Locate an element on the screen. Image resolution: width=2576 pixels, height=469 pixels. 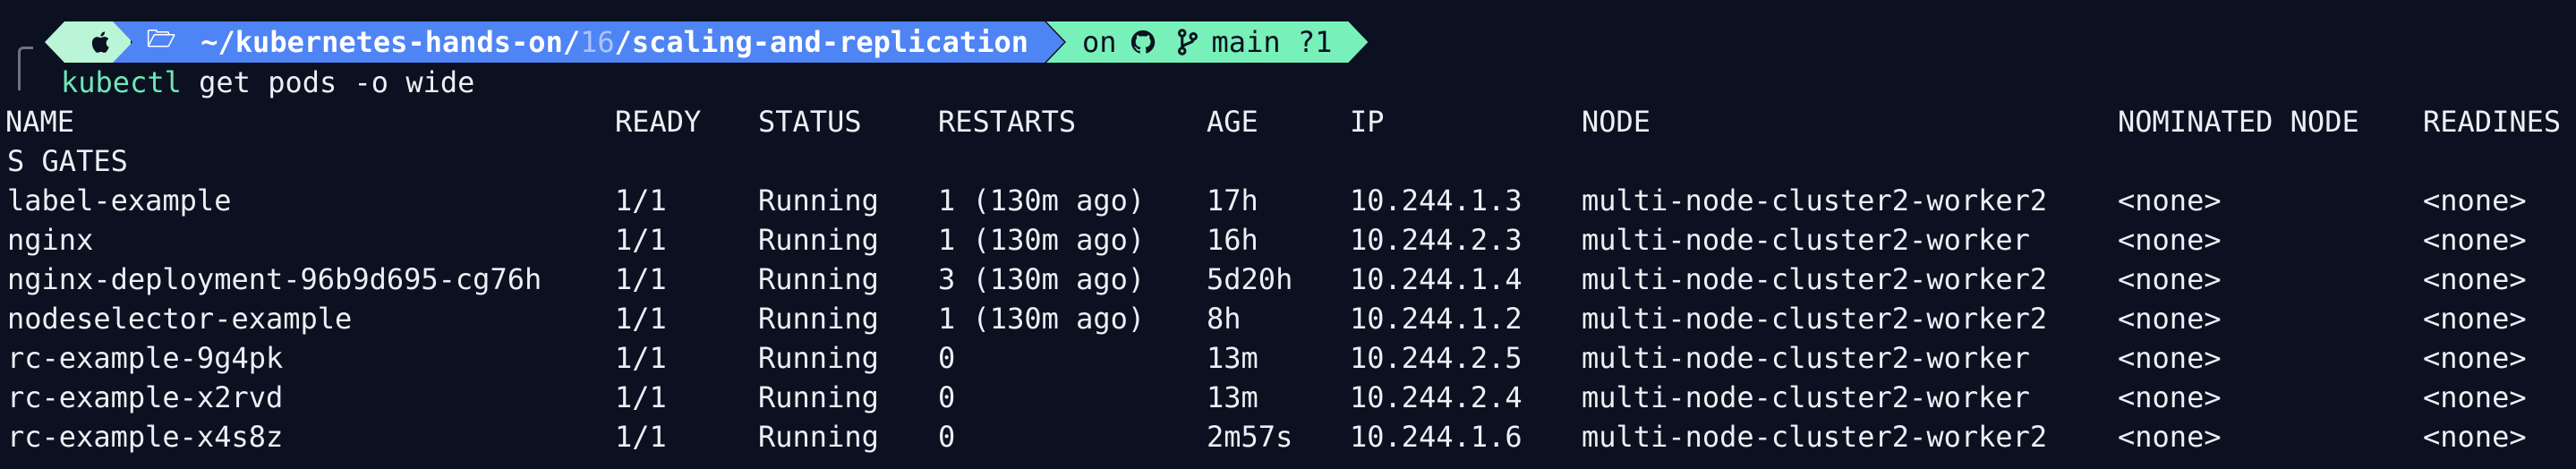
command-args: get pods -o wide is located at coordinates (328, 82).